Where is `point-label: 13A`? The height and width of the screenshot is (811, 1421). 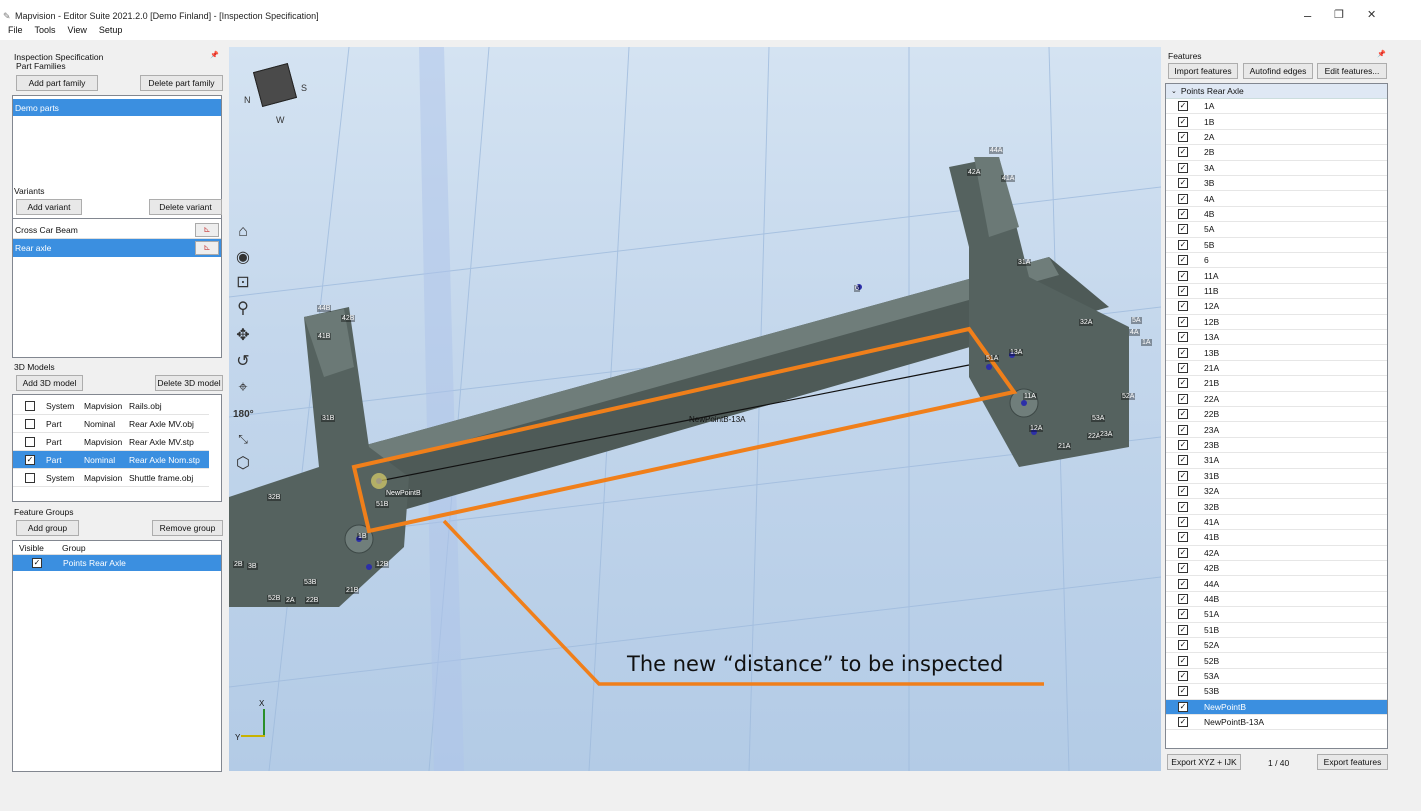 point-label: 13A is located at coordinates (1016, 352).